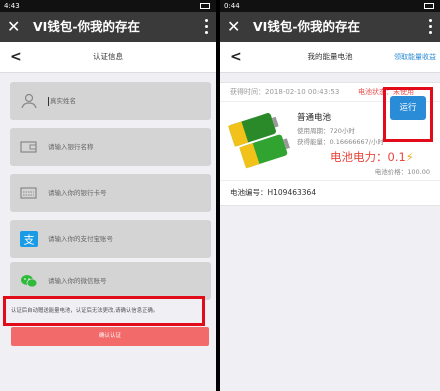 The image size is (440, 391). What do you see at coordinates (110, 281) in the screenshot?
I see `wechat-field: 请输入你的微信账号` at bounding box center [110, 281].